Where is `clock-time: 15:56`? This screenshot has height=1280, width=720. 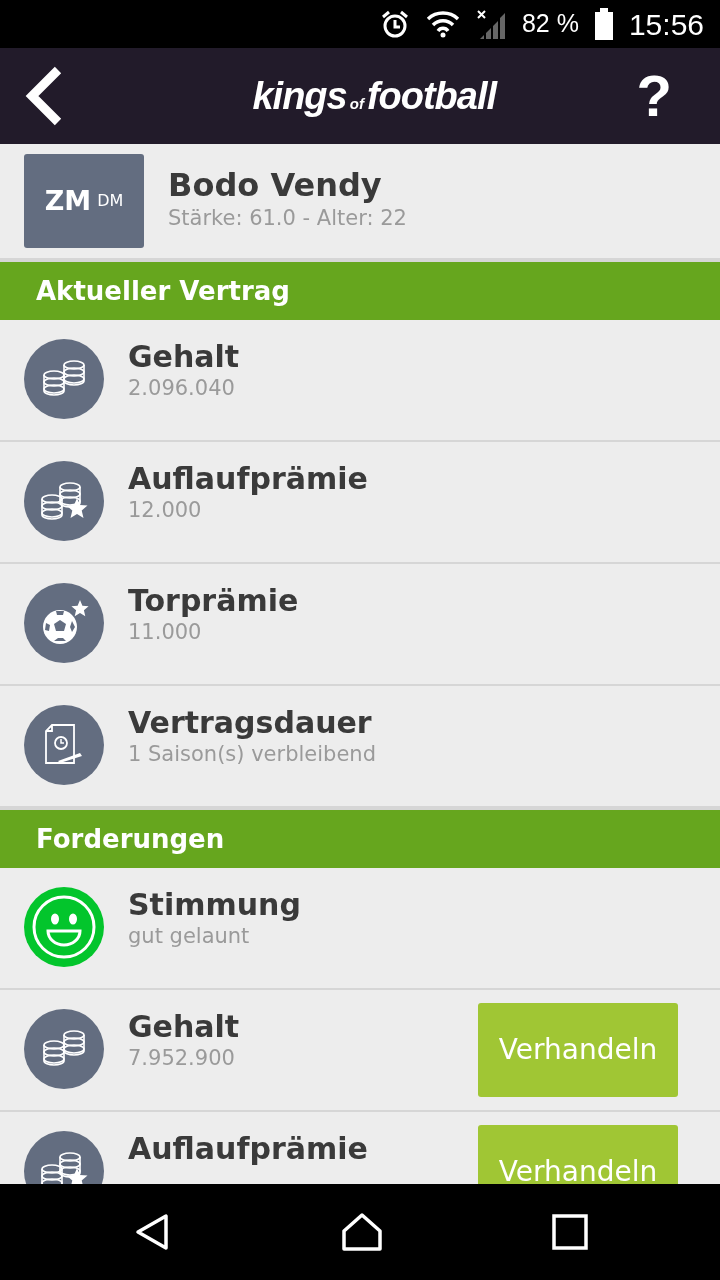 clock-time: 15:56 is located at coordinates (666, 24).